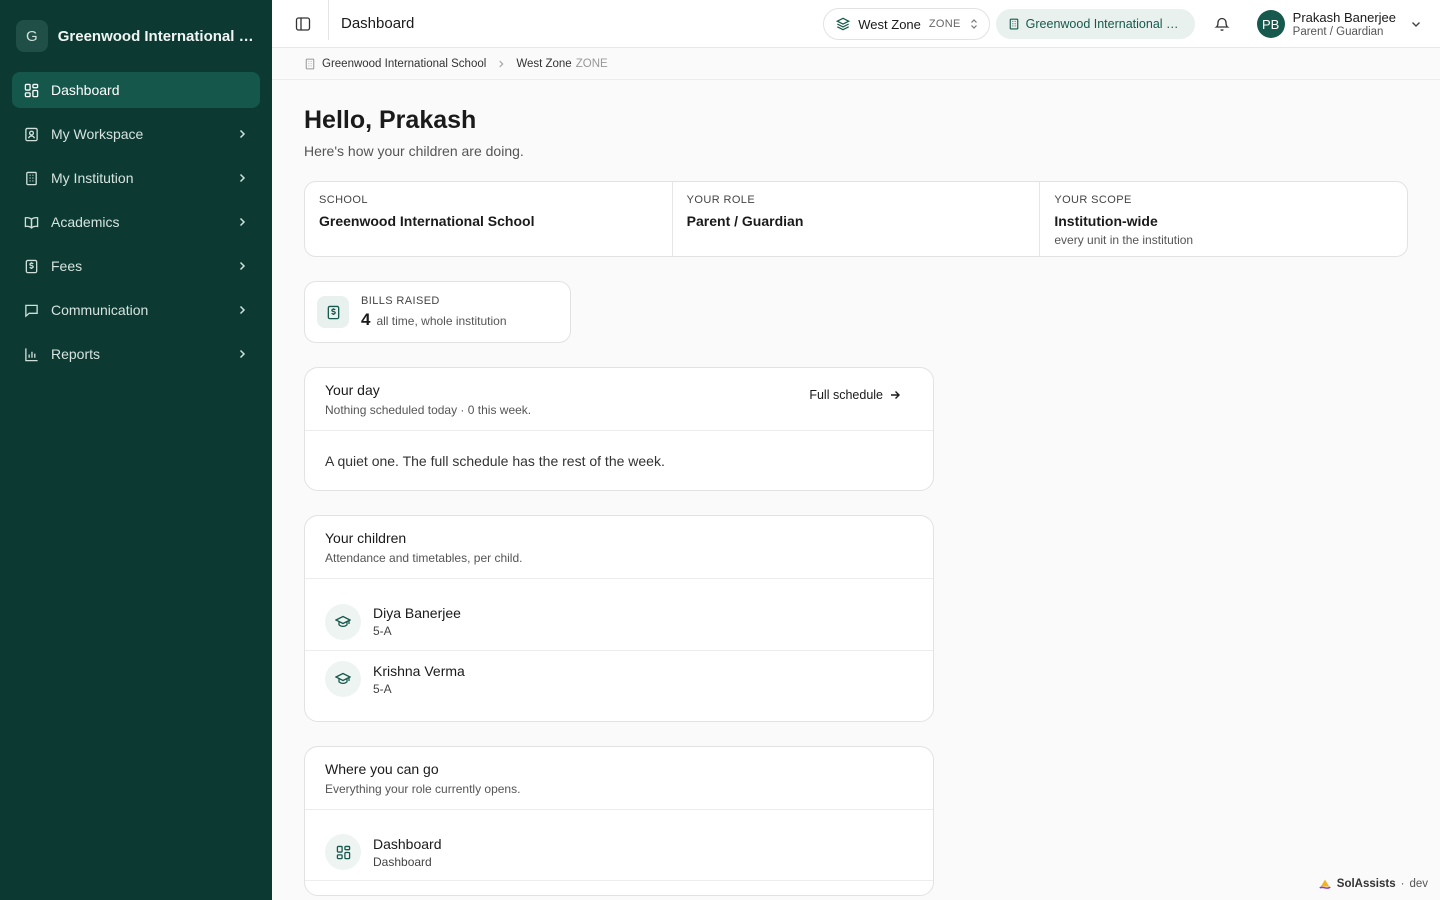  I want to click on sidebar-item-reports: Reports, so click(136, 354).